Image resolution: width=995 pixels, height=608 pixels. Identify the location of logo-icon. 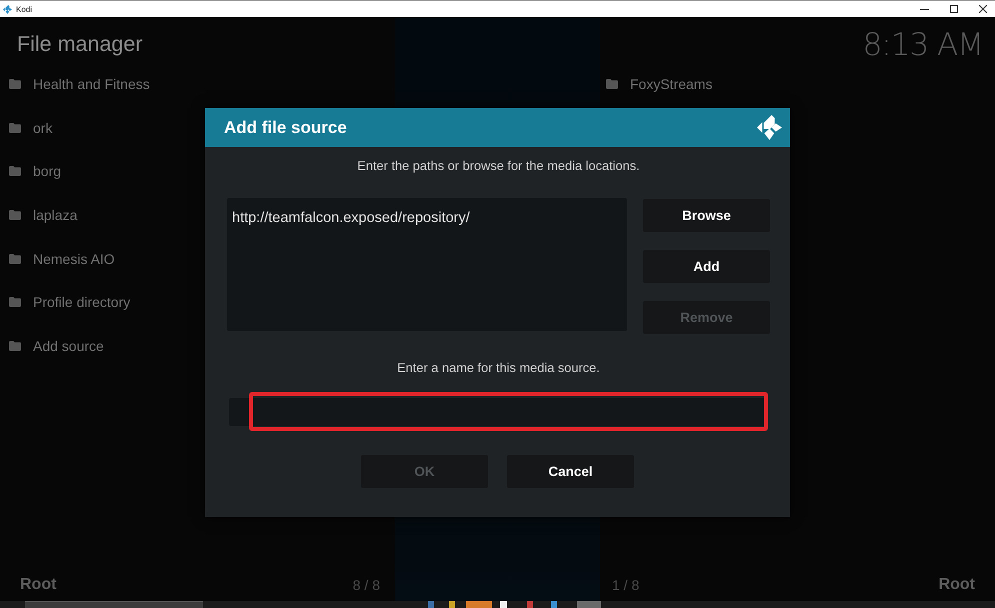
(769, 127).